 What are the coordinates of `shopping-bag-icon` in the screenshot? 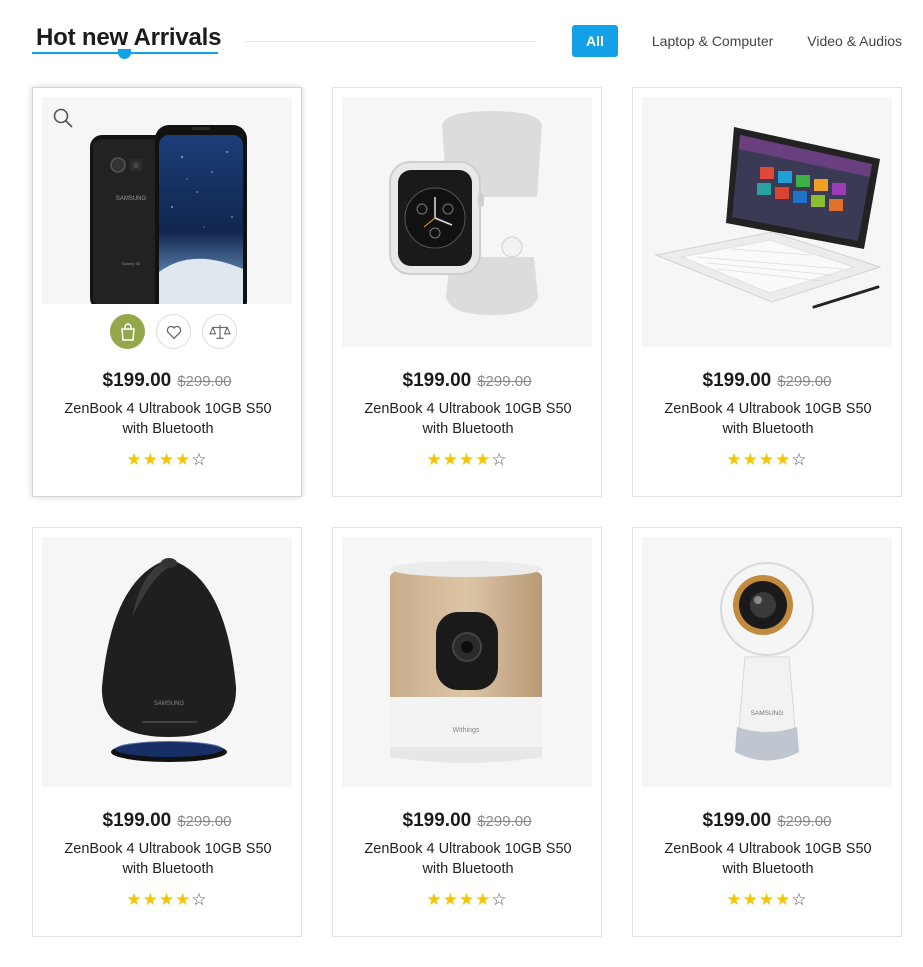 It's located at (127, 331).